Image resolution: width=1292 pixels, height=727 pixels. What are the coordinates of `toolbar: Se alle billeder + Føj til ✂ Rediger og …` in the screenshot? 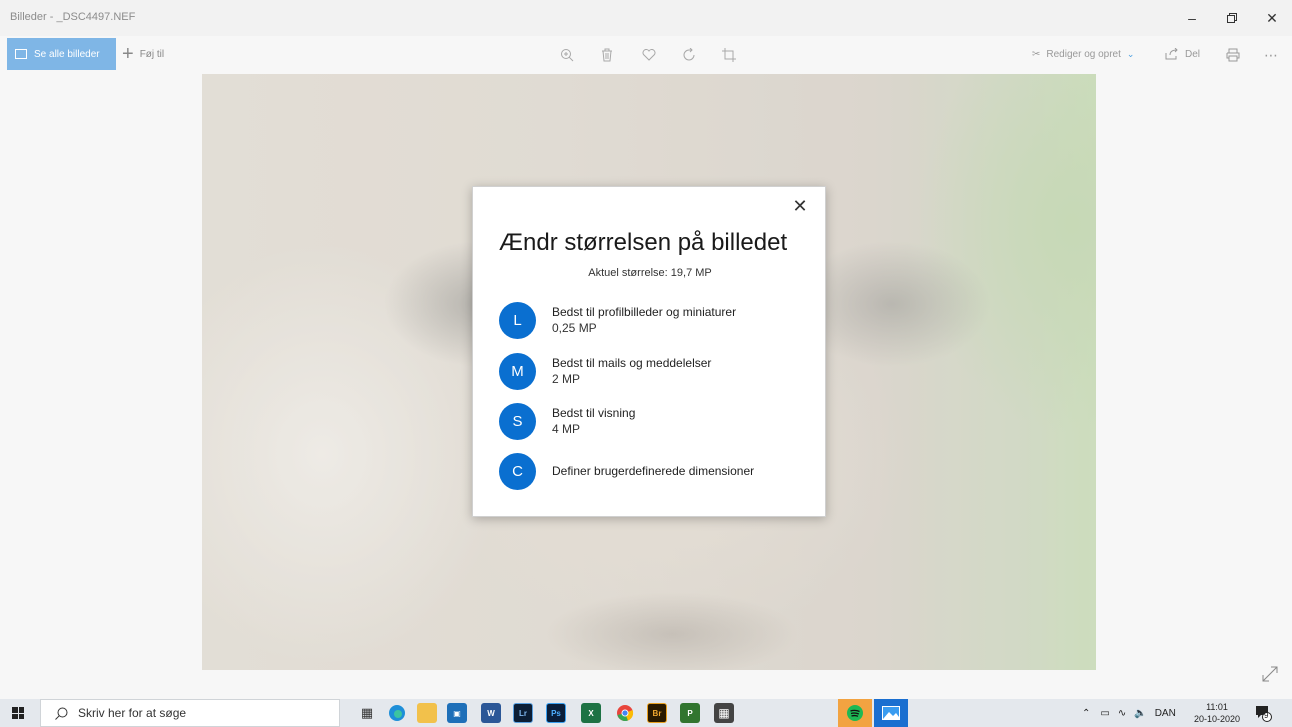 It's located at (646, 55).